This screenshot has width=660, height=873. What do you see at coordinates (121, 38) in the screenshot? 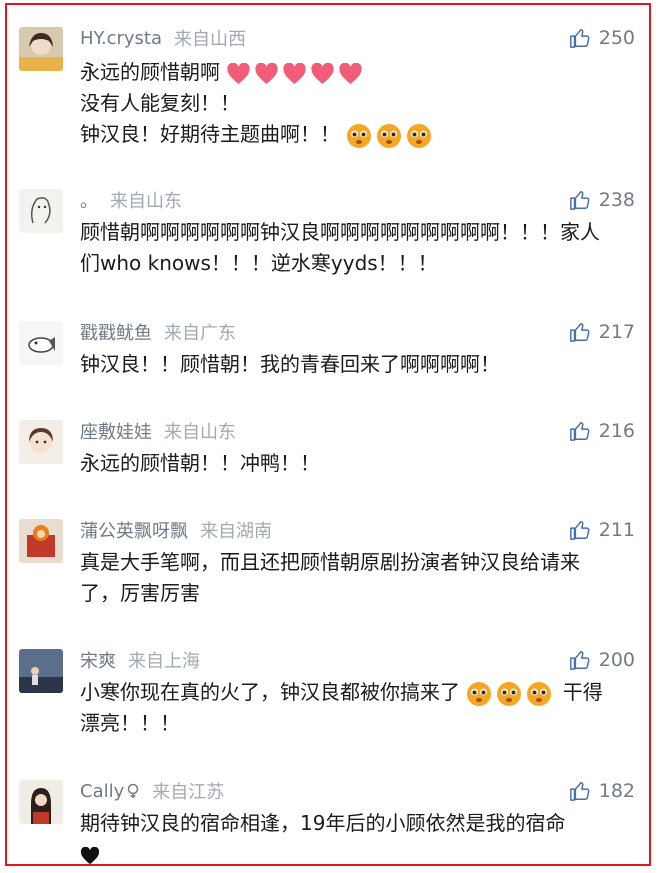
I see `username: HY.crysta` at bounding box center [121, 38].